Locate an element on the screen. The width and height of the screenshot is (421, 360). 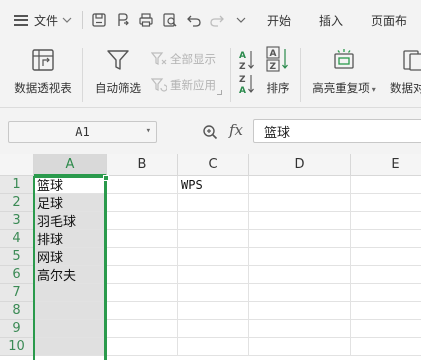
autofilter-button: 自动筛选 is located at coordinates (118, 74).